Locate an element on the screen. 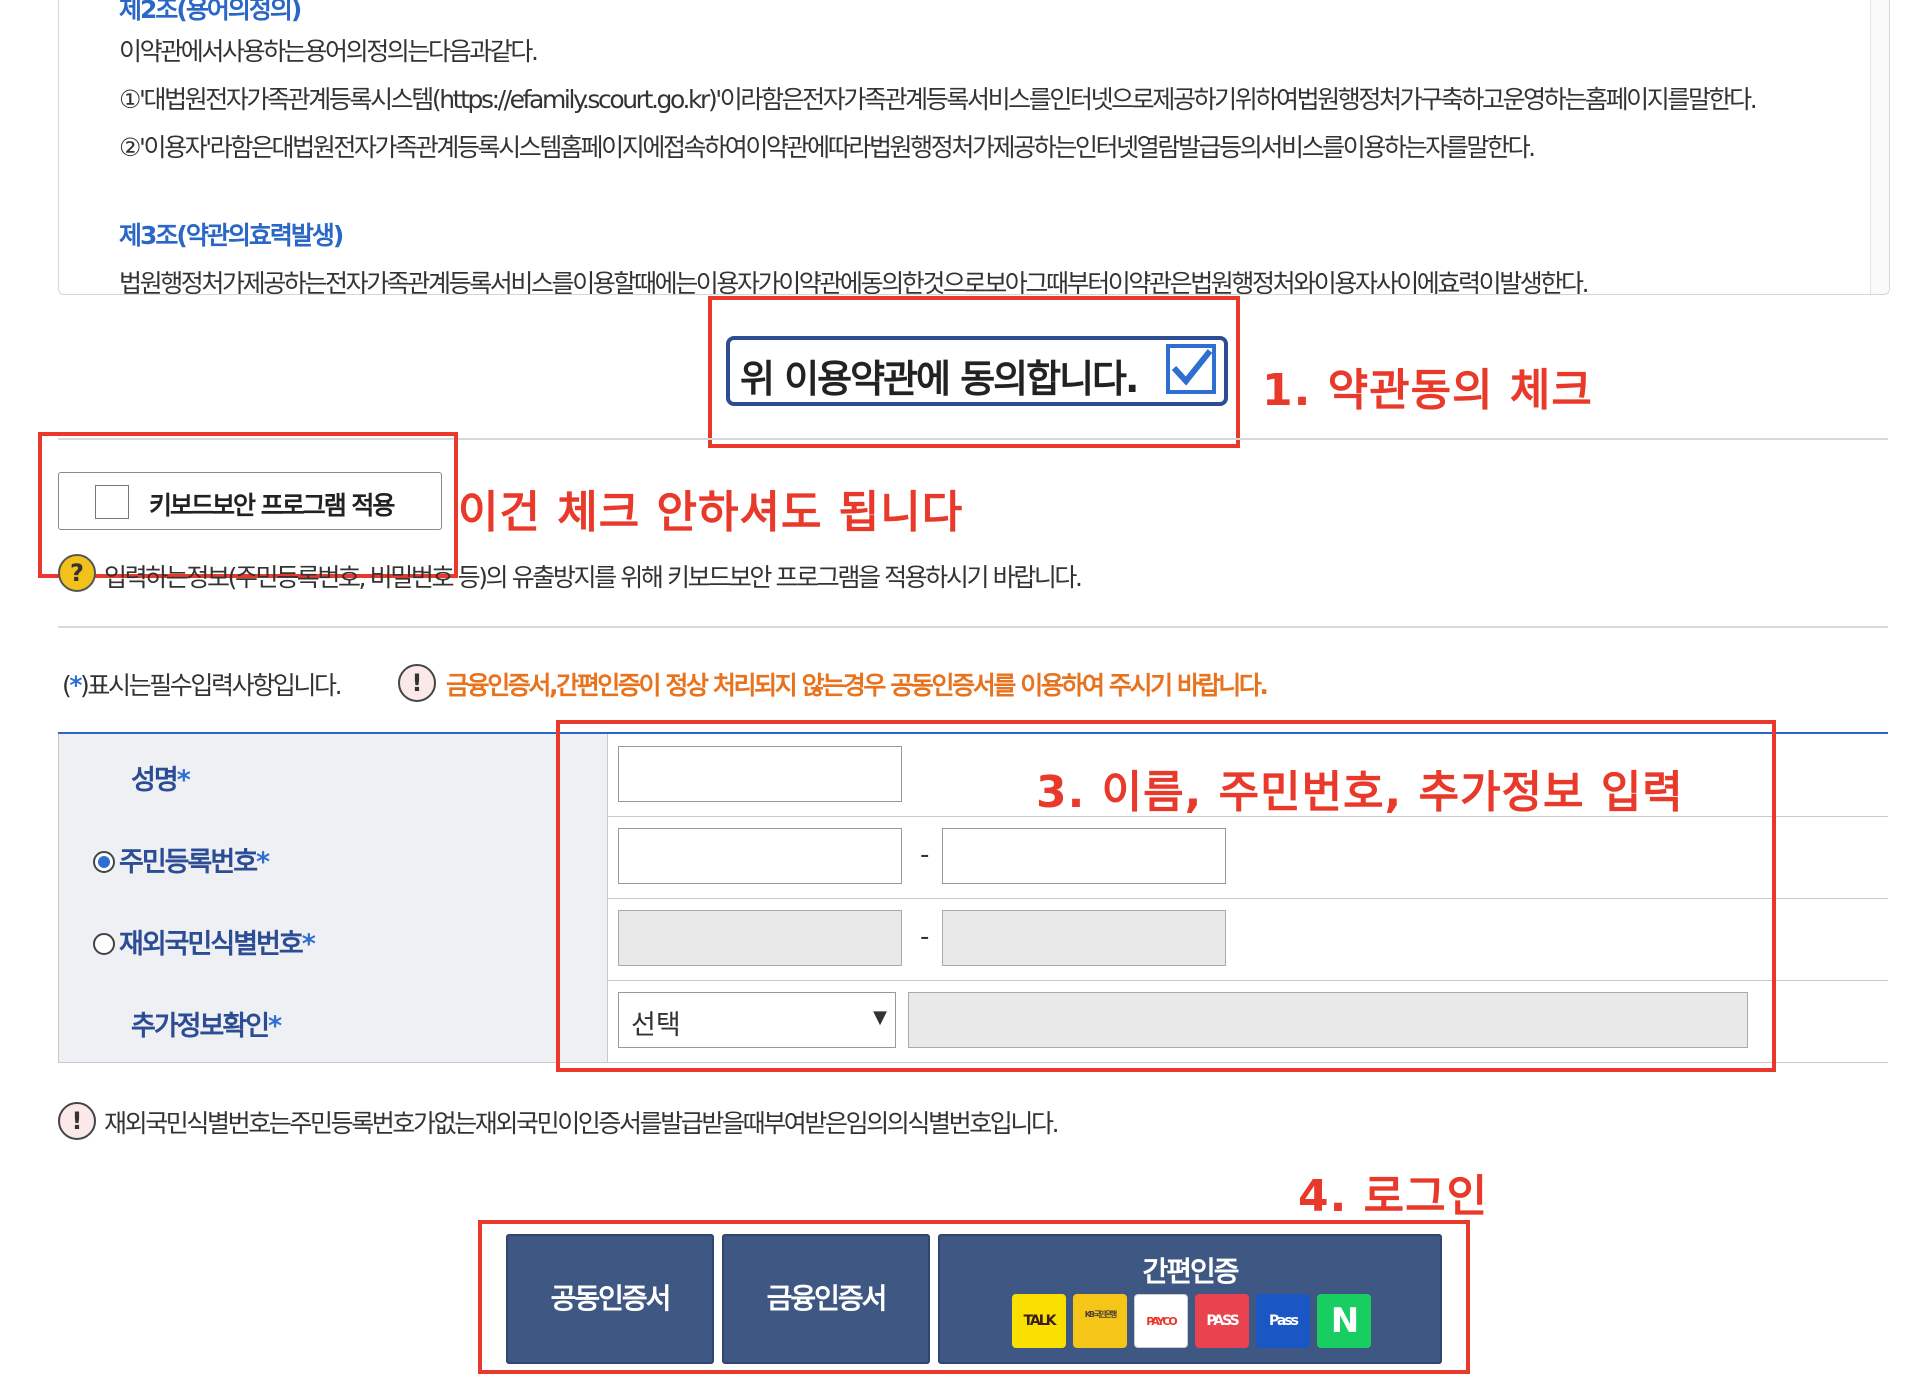 This screenshot has width=1918, height=1390. extra-info-label: 추가정보확인* is located at coordinates (206, 1023).